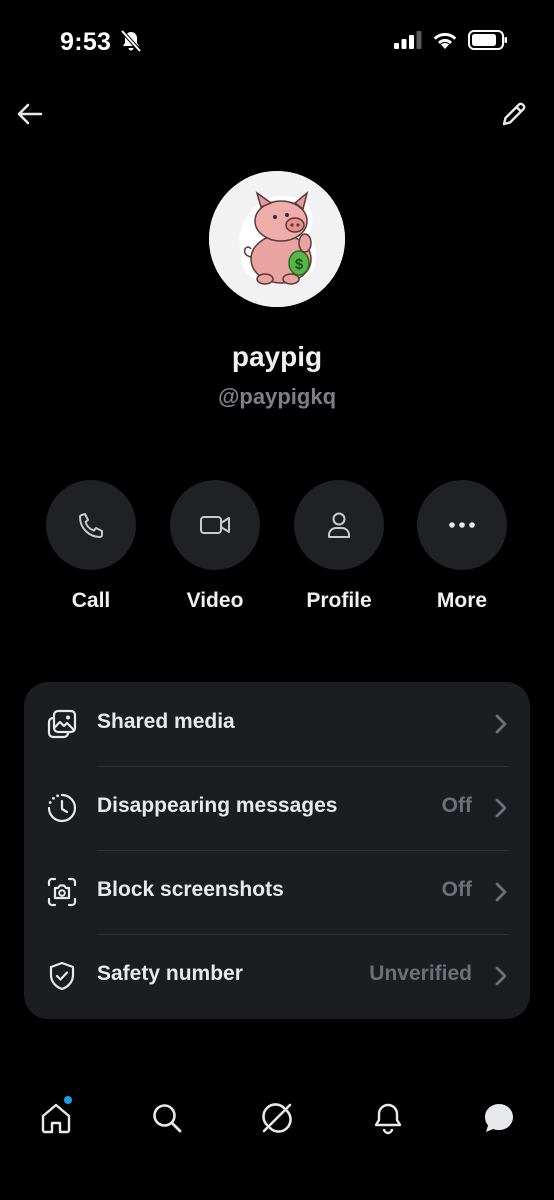 This screenshot has width=554, height=1200. Describe the element at coordinates (277, 724) in the screenshot. I see `shared-media-row: Shared media` at that location.